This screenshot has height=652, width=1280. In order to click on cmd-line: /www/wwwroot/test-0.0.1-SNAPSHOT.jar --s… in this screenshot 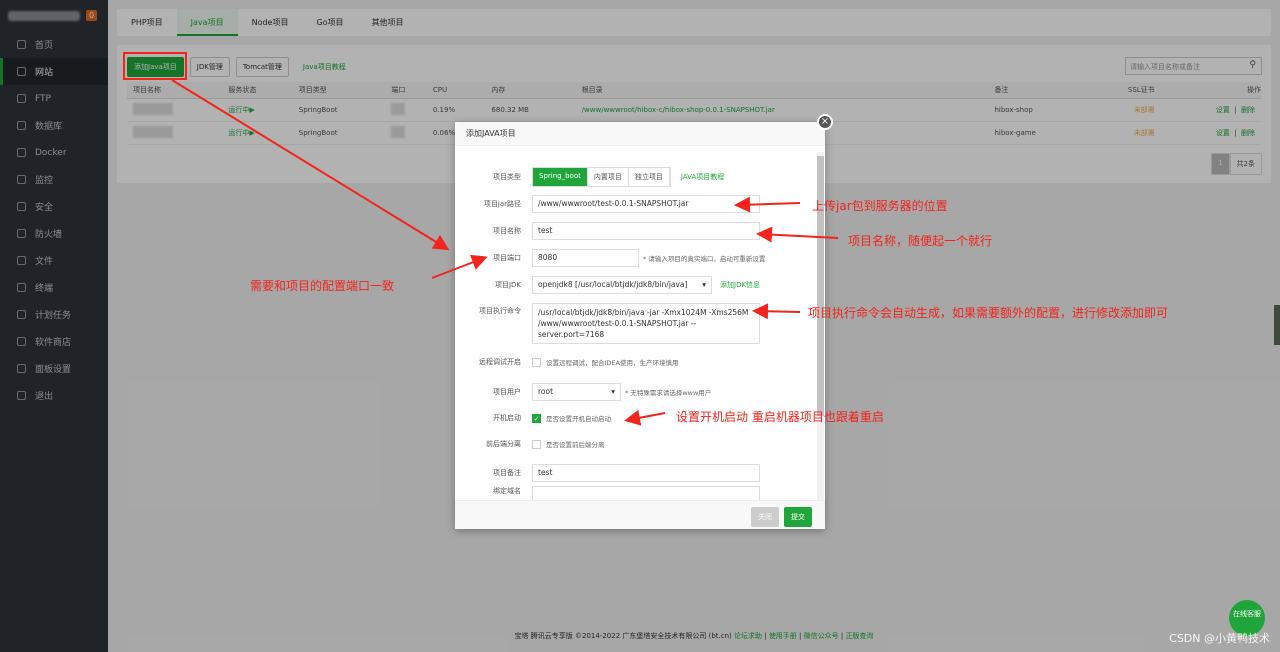, I will do `click(617, 329)`.